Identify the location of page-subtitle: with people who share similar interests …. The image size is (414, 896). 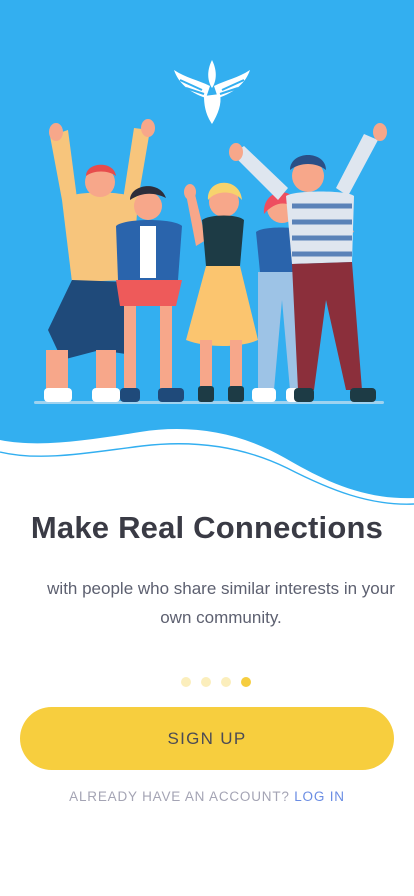
(221, 603).